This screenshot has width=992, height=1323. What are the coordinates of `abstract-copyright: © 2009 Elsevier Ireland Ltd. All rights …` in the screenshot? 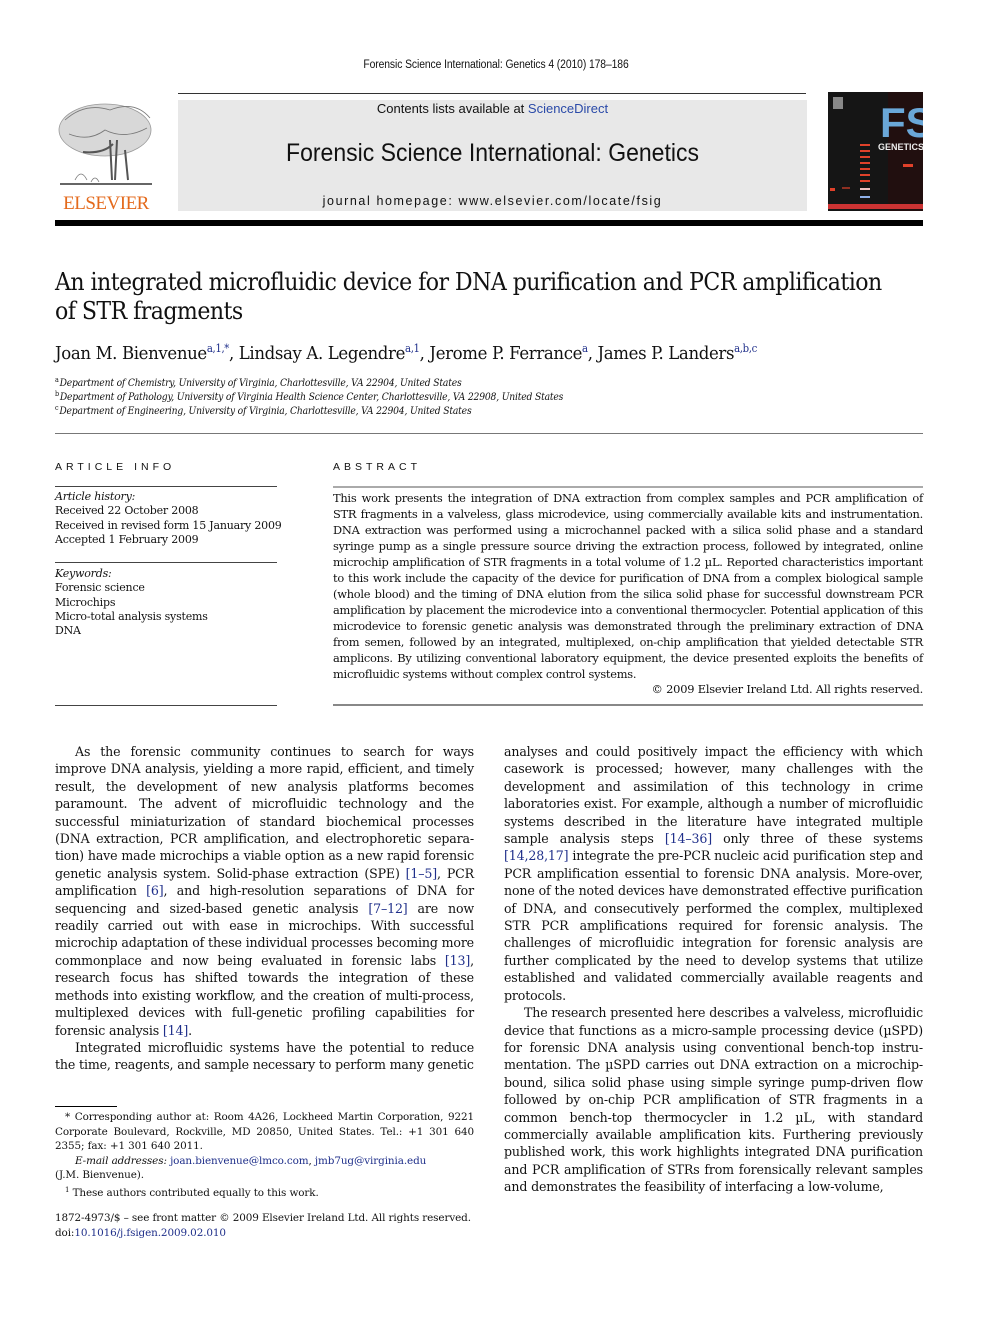 It's located at (787, 689).